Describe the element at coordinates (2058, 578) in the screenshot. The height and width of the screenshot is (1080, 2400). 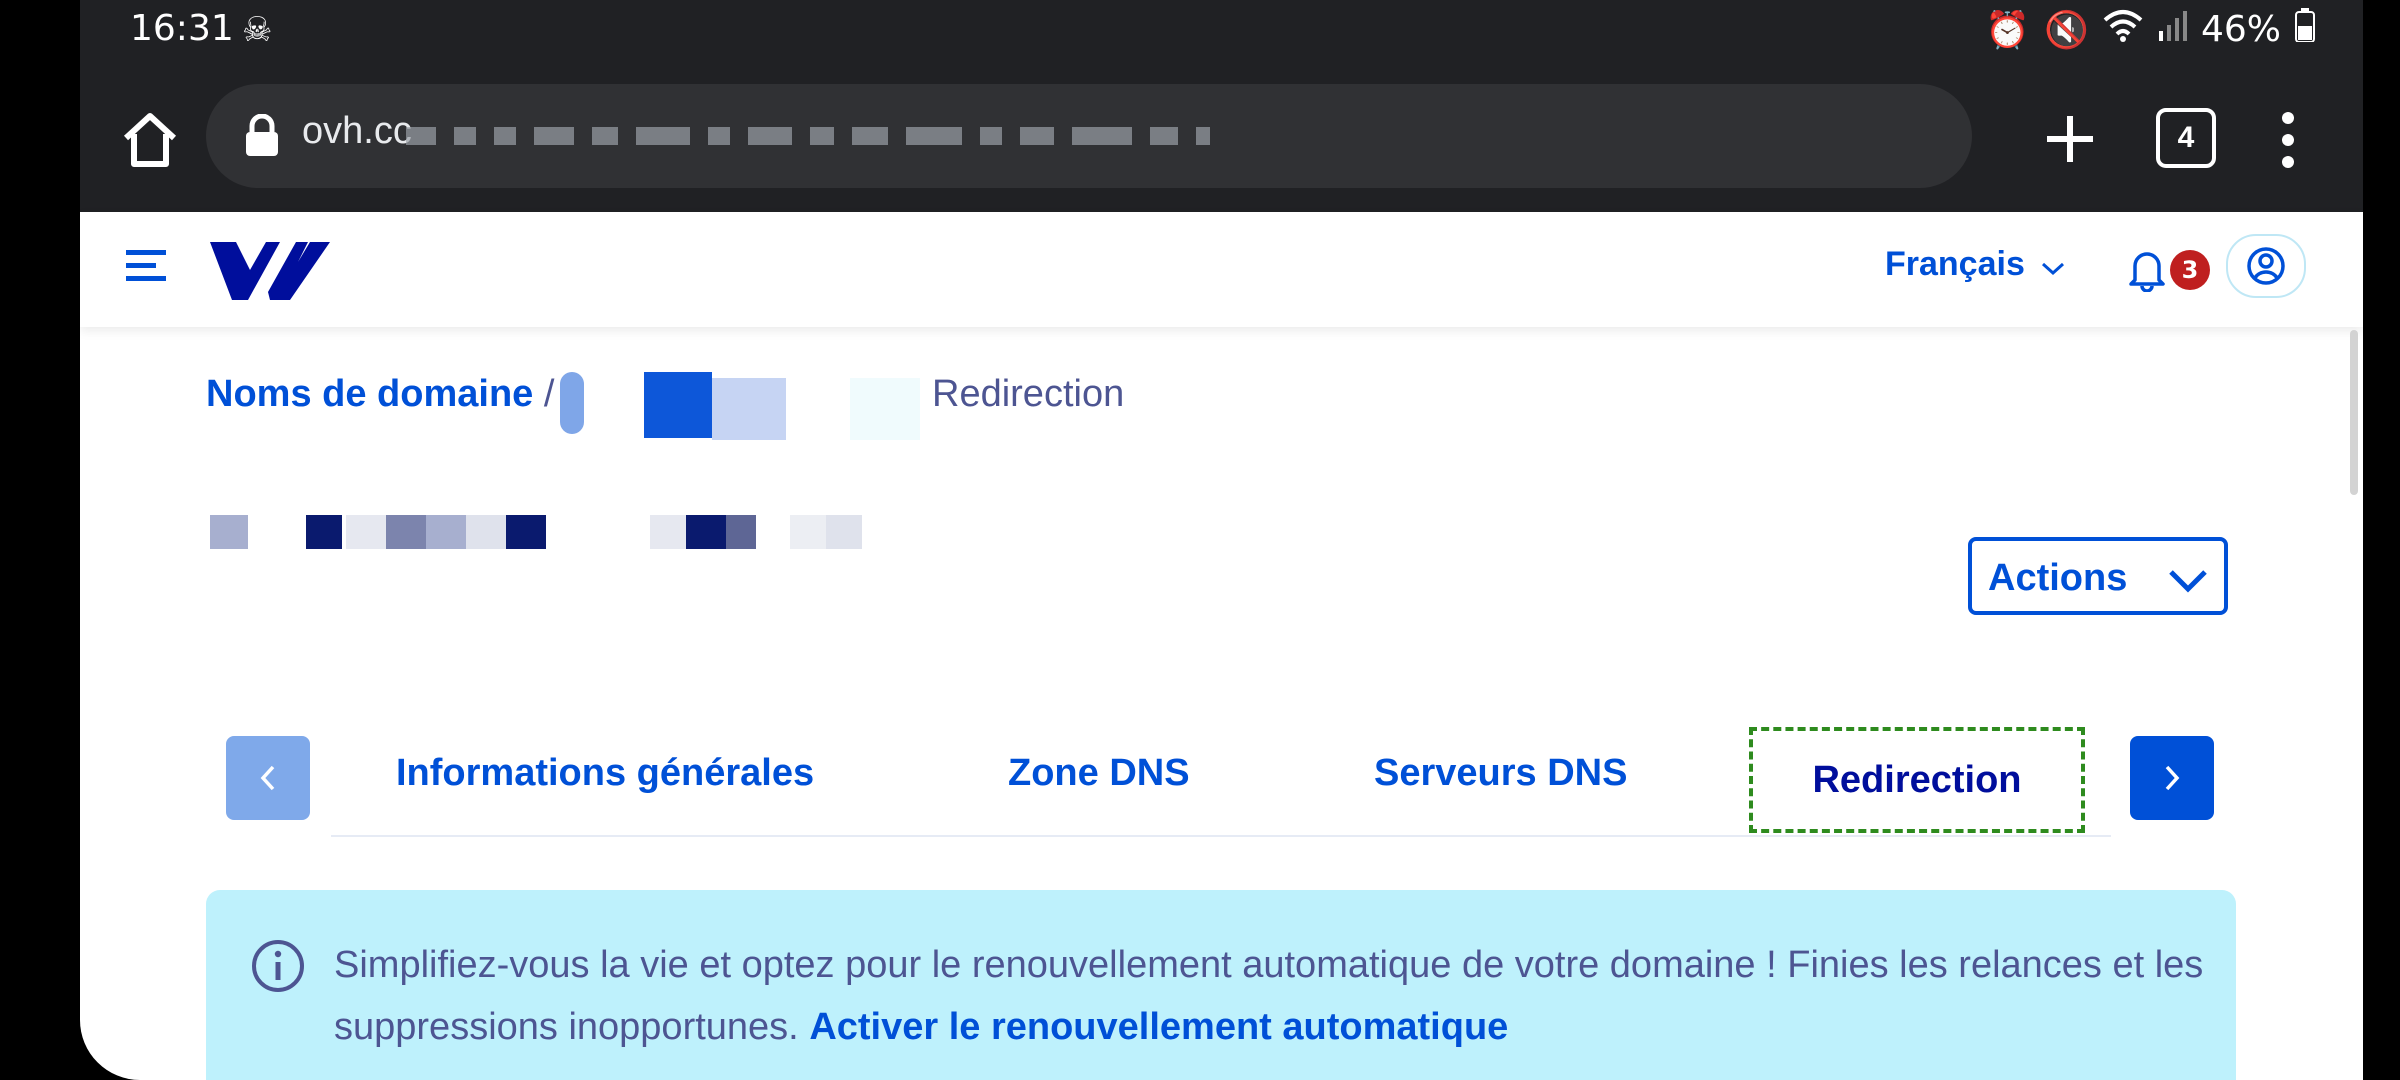
I see `actions-label: Actions` at that location.